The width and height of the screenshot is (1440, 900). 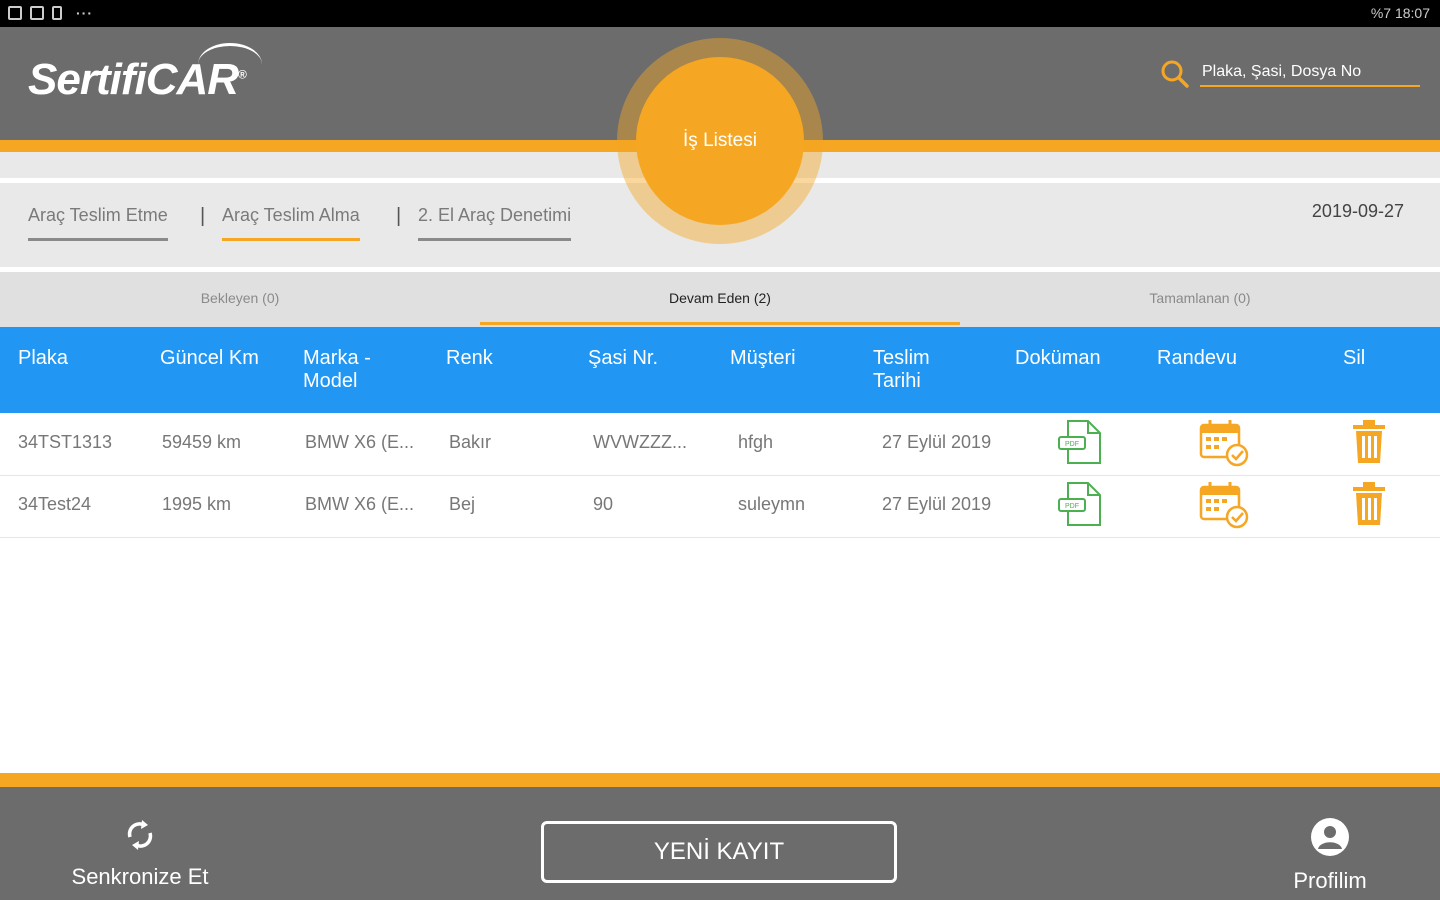 I want to click on col-randevu: Randevu, so click(x=1197, y=358).